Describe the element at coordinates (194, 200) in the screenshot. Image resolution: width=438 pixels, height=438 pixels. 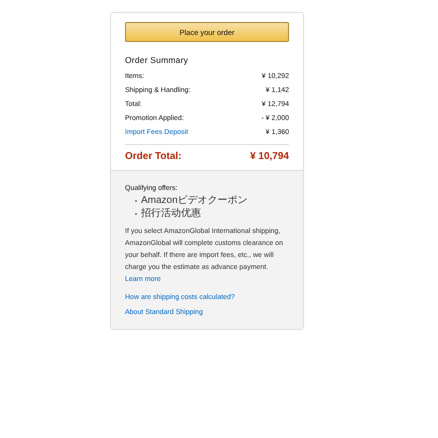
I see `offer-item: Amazonビデオクーポン` at that location.